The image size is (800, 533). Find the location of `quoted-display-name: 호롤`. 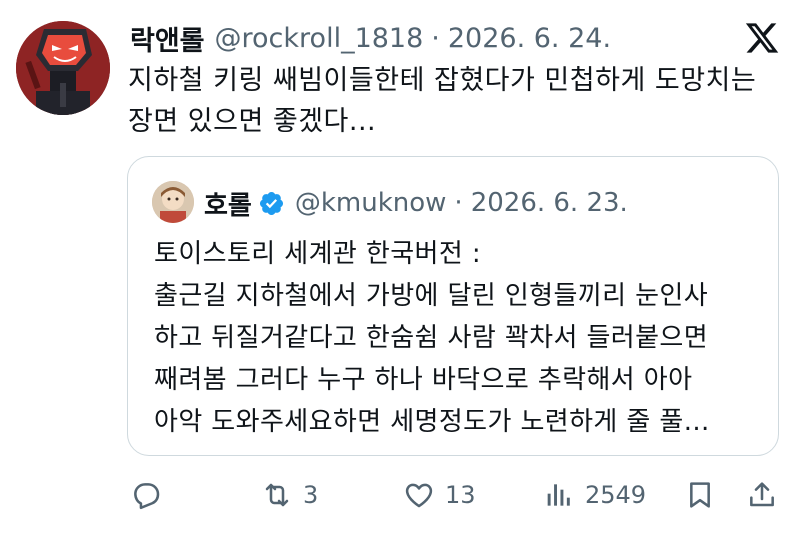

quoted-display-name: 호롤 is located at coordinates (228, 203).